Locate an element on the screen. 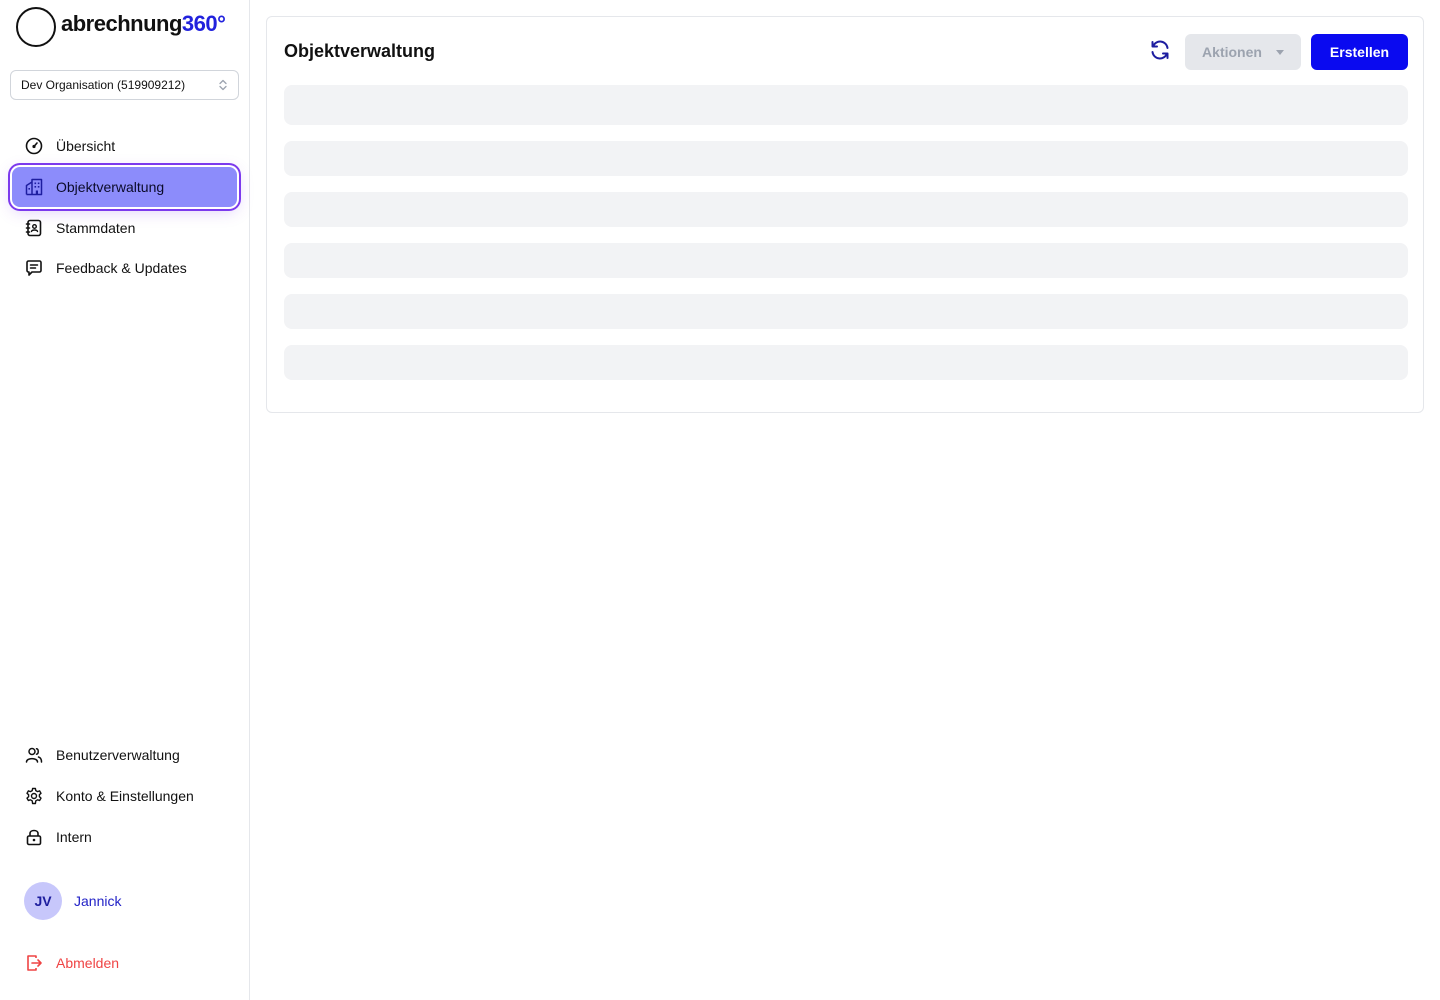 The height and width of the screenshot is (1000, 1440). chevron-up-down-icon is located at coordinates (223, 85).